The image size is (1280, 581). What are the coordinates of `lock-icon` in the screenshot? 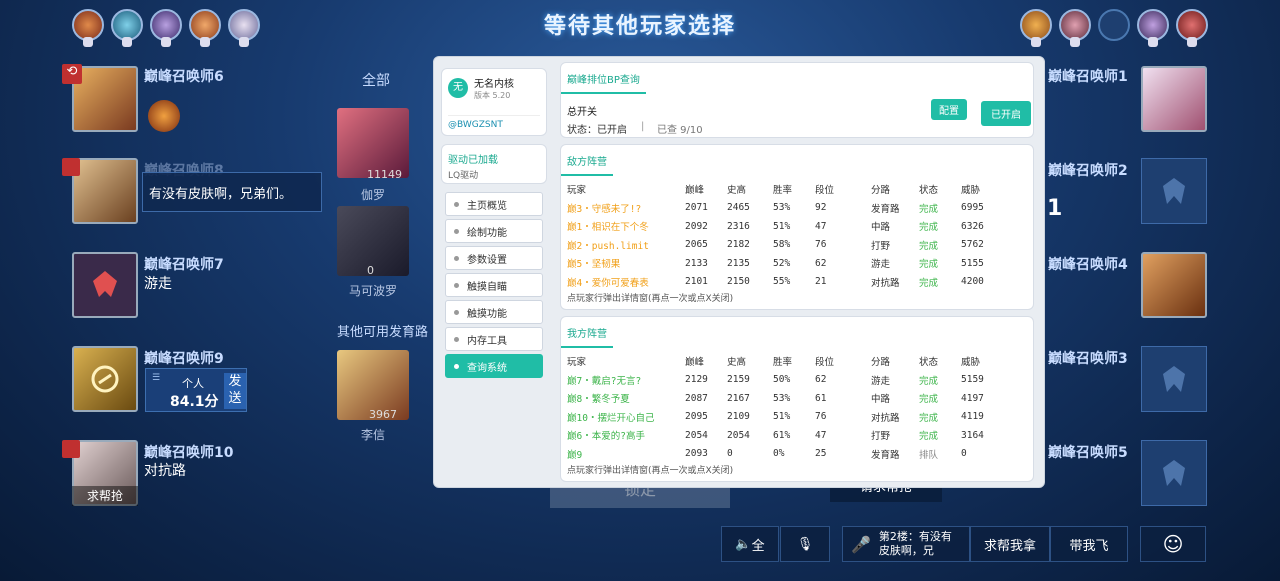 It's located at (1075, 42).